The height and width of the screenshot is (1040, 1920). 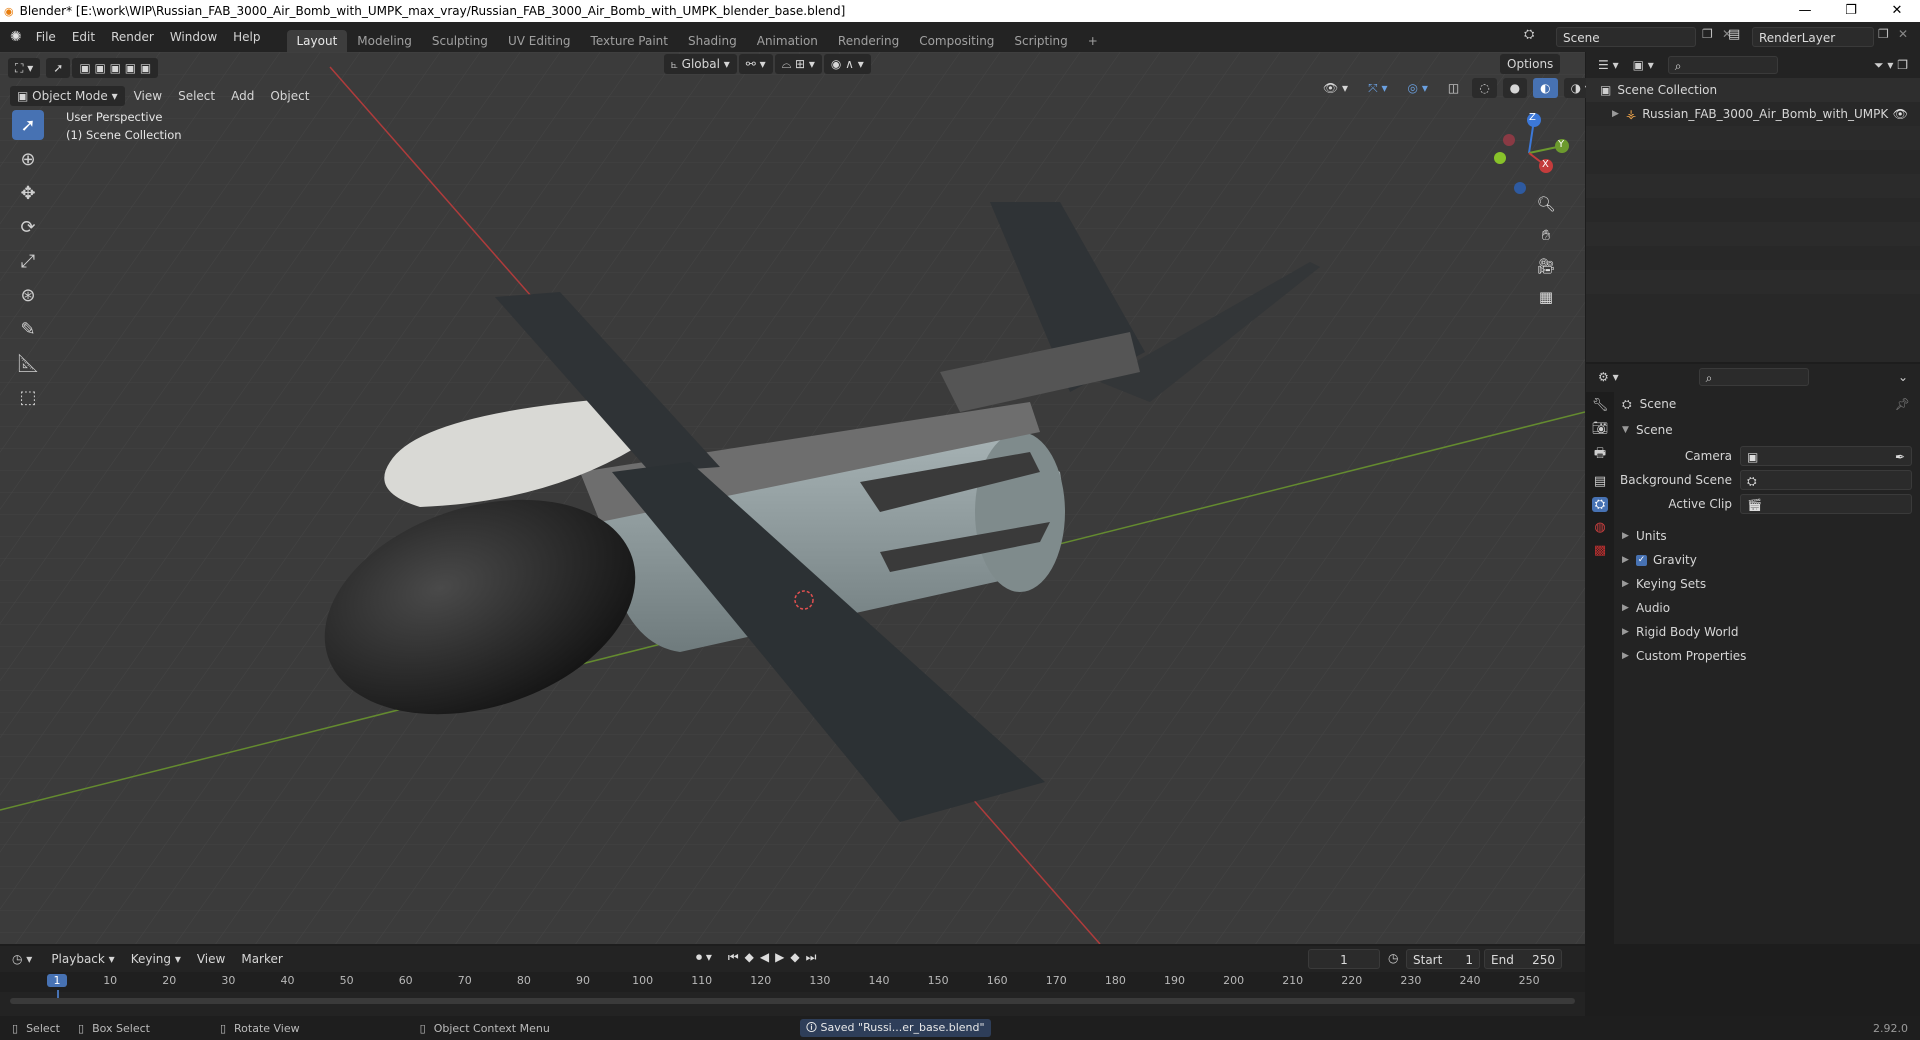 I want to click on current-frame-marker: 1, so click(x=57, y=980).